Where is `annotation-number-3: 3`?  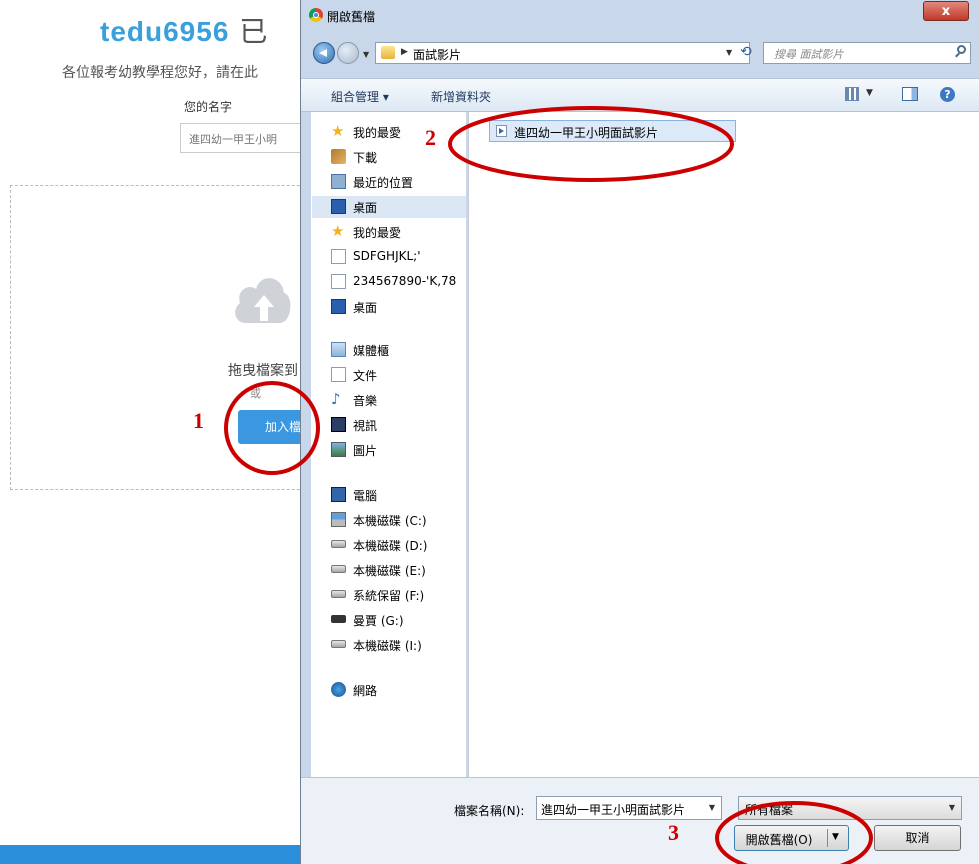
annotation-number-3: 3 is located at coordinates (673, 832).